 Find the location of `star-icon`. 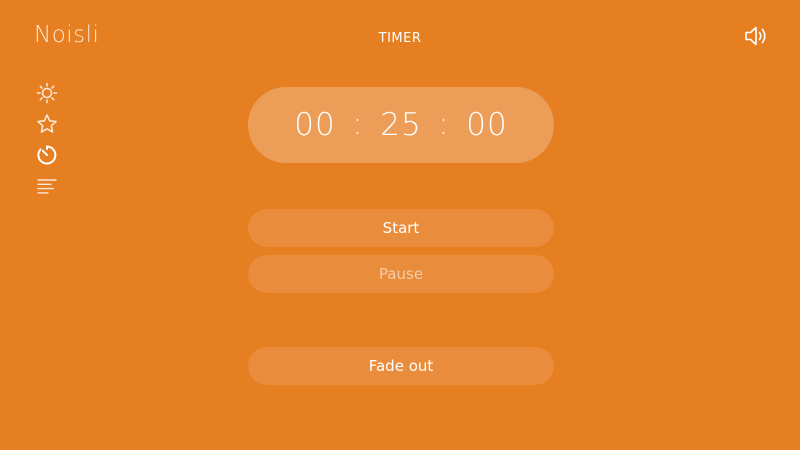

star-icon is located at coordinates (47, 123).